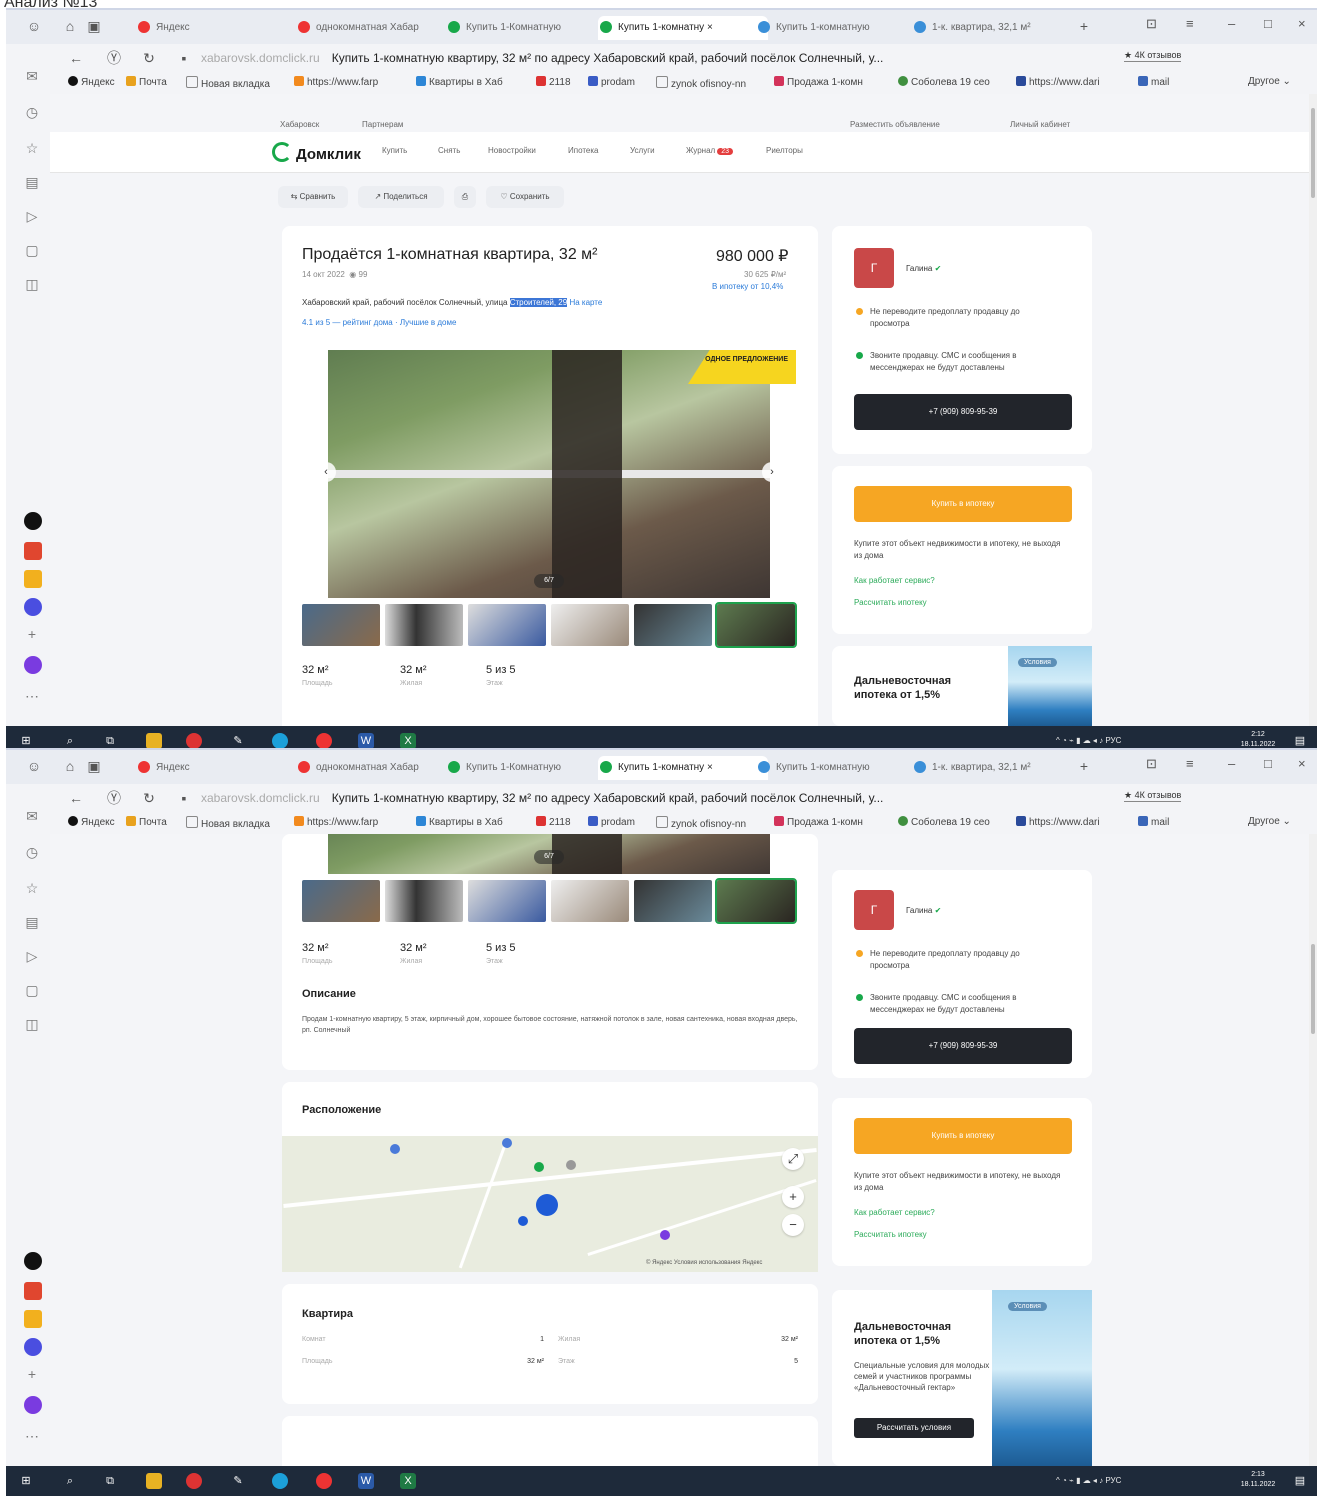  What do you see at coordinates (1084, 766) in the screenshot?
I see `new-tab-icon: +` at bounding box center [1084, 766].